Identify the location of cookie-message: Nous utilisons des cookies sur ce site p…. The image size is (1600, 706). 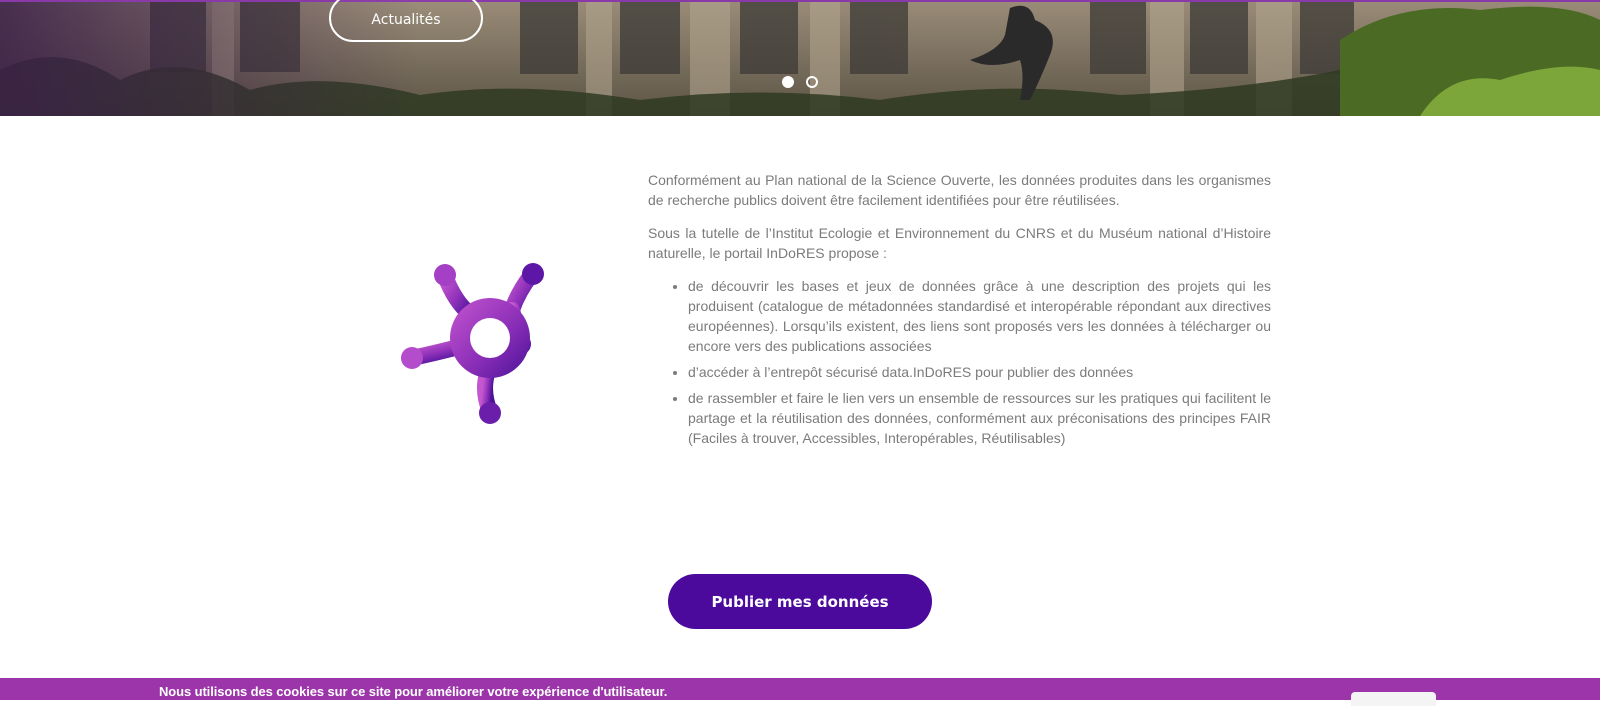
(413, 691).